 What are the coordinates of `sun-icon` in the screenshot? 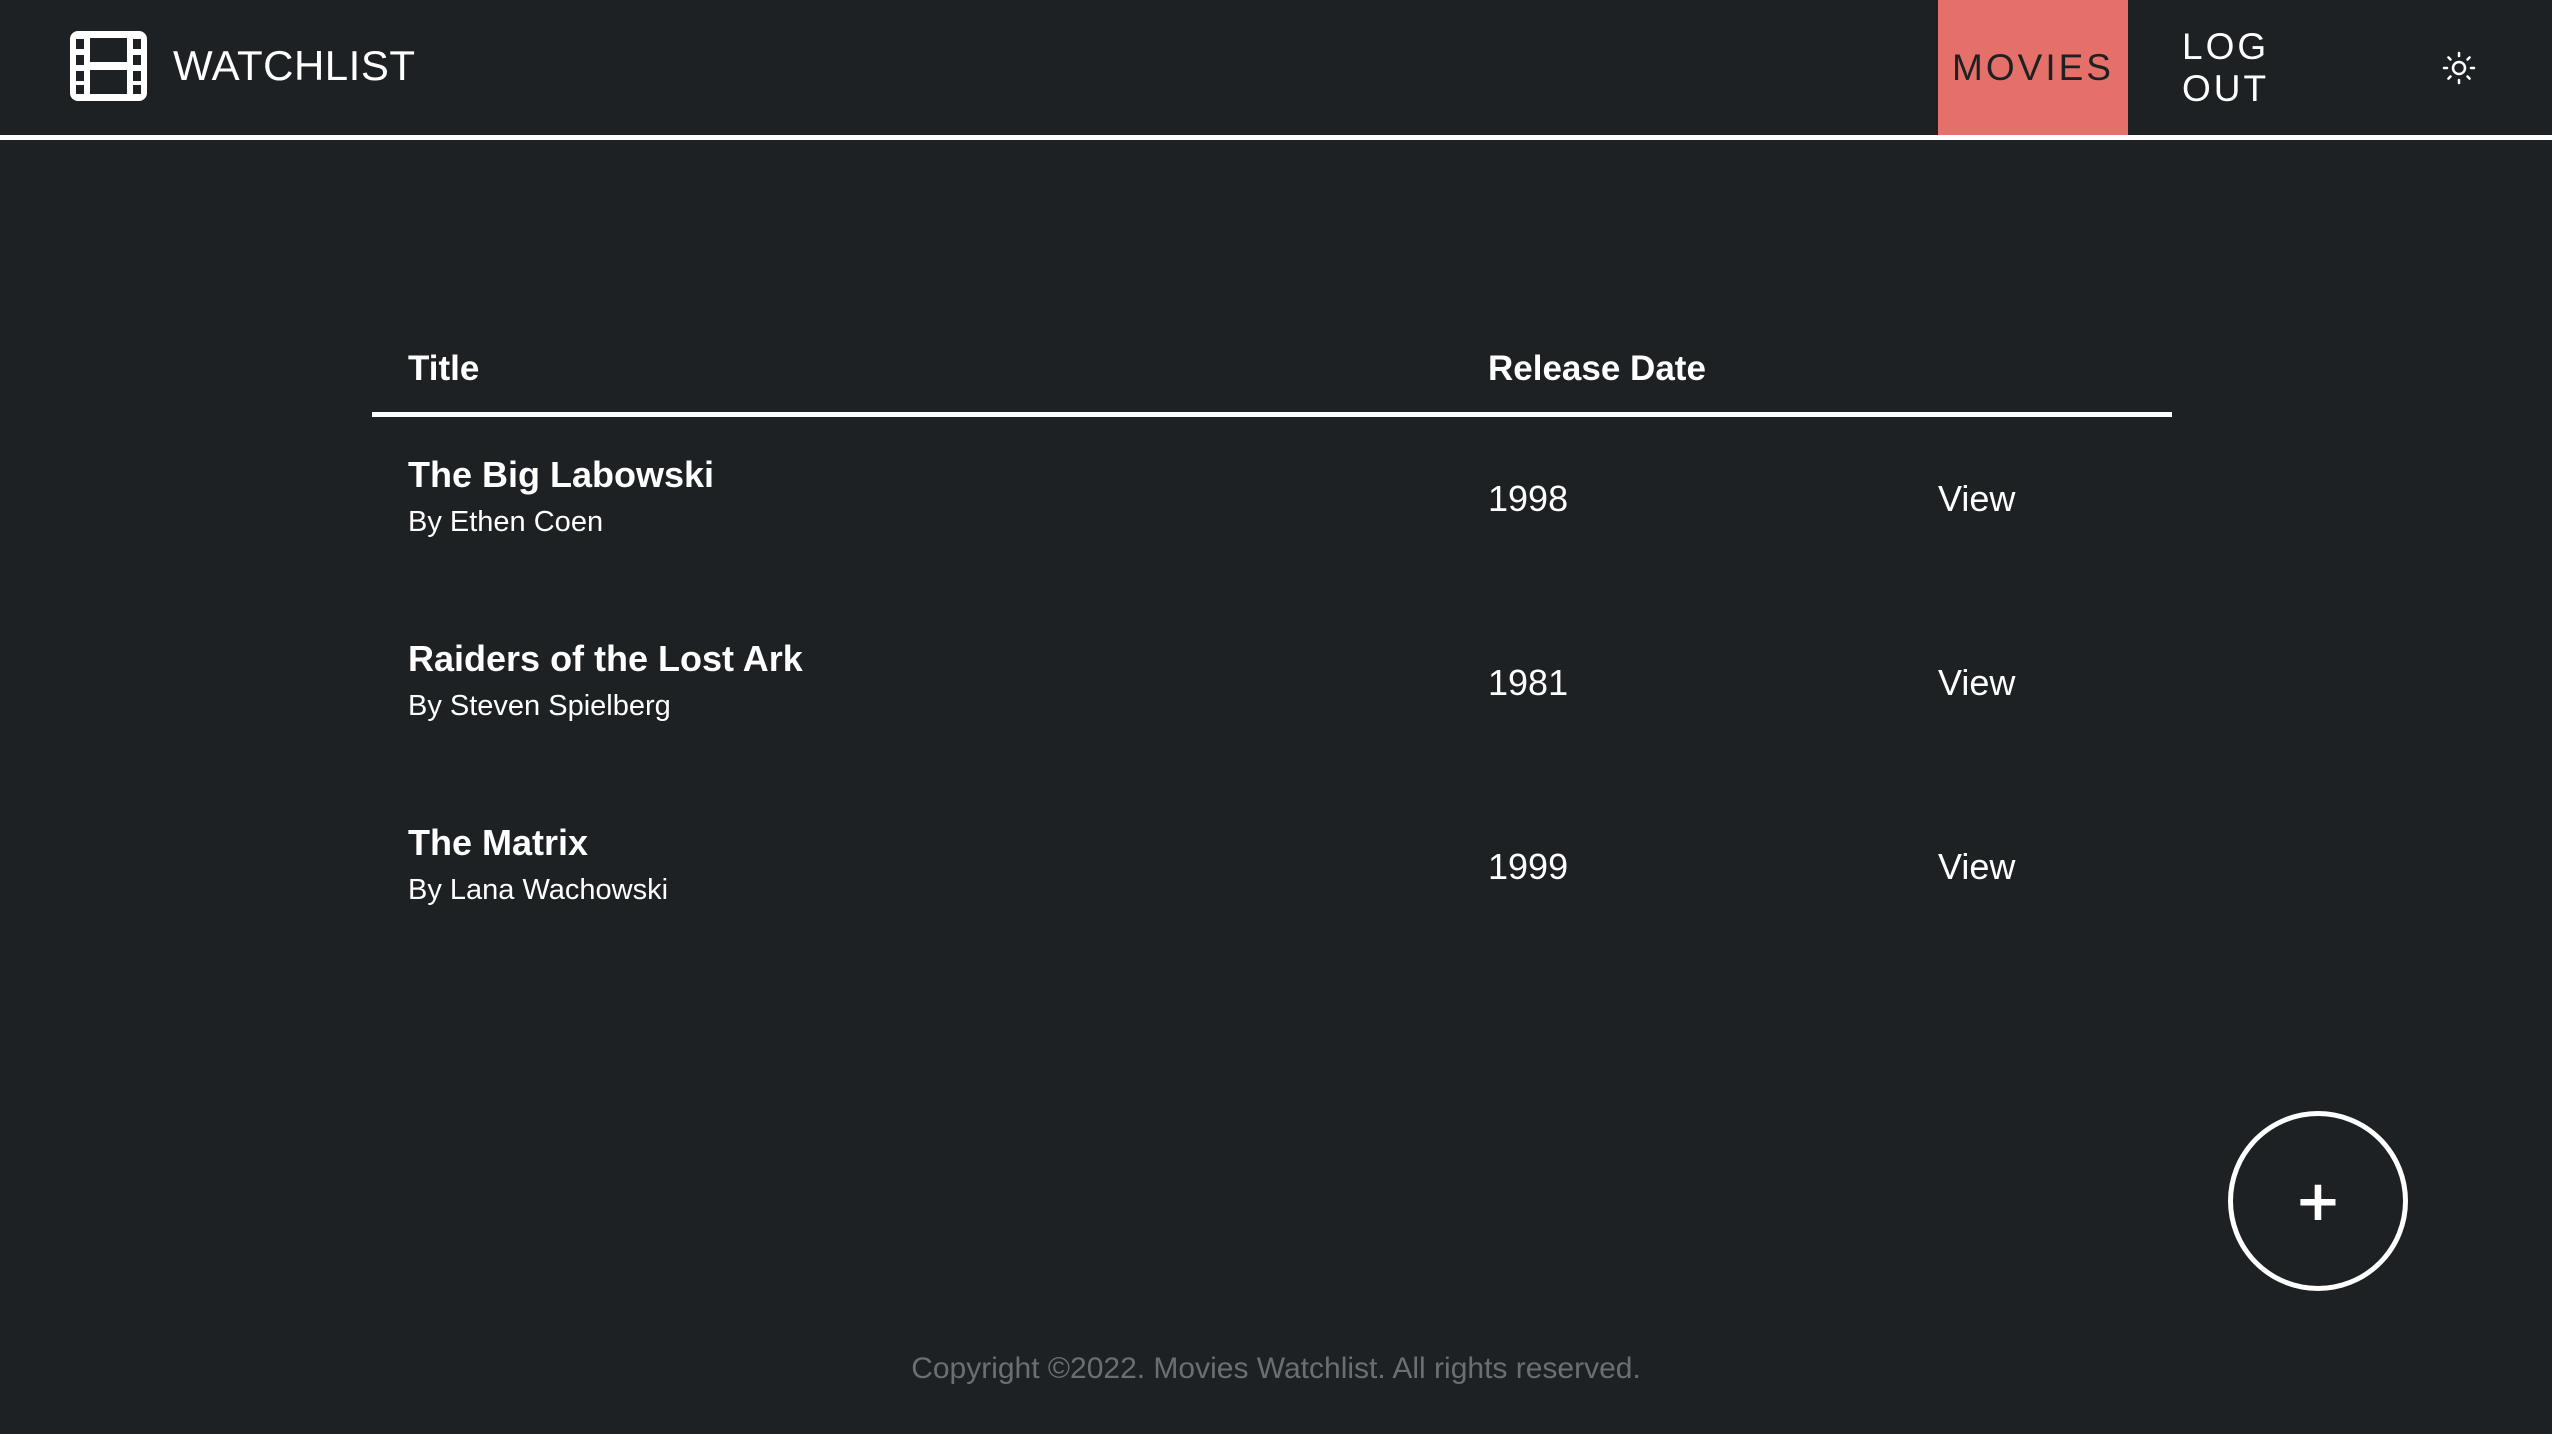 It's located at (2459, 67).